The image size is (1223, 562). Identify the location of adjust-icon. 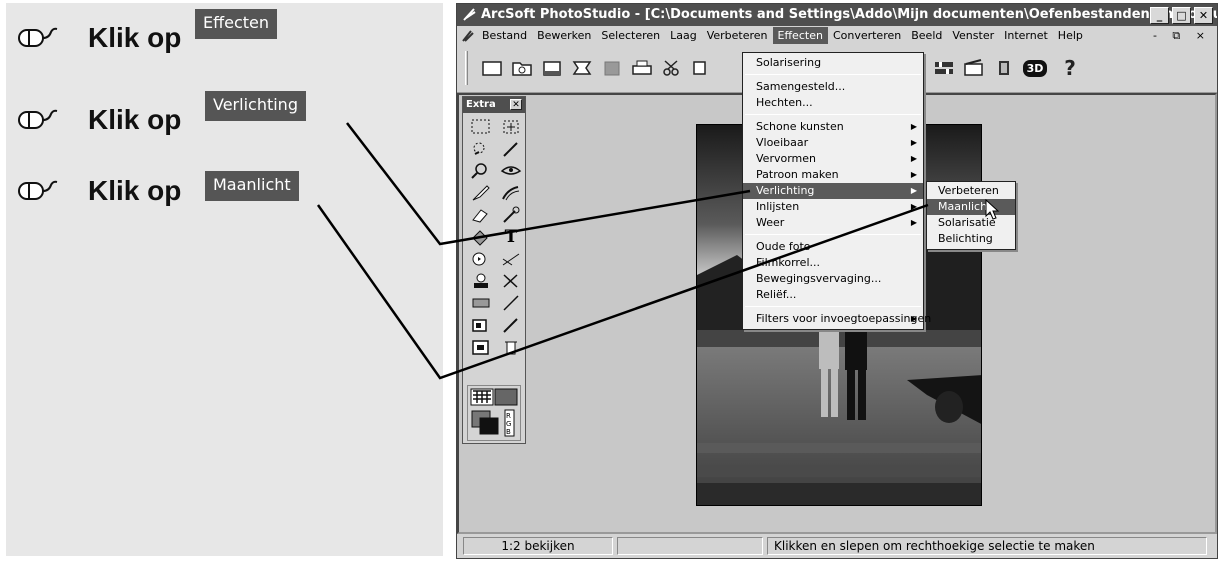
(944, 68).